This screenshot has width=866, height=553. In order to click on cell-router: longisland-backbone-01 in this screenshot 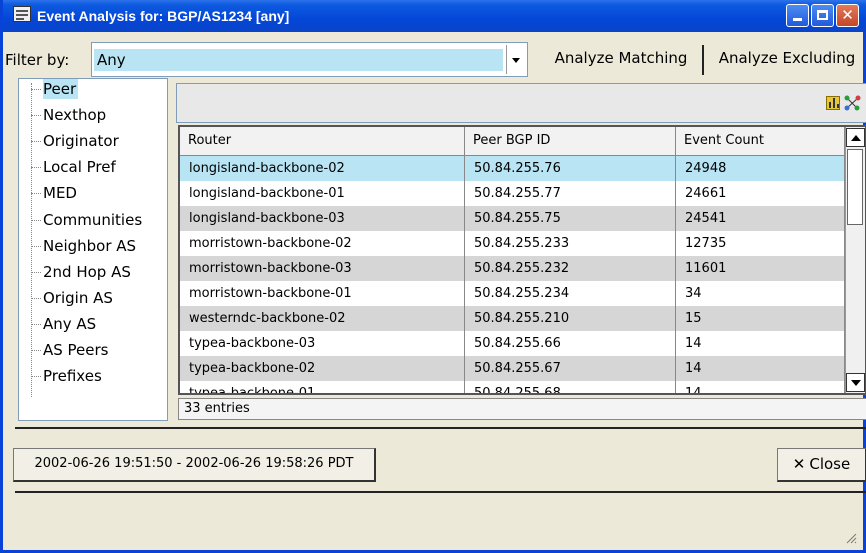, I will do `click(322, 193)`.